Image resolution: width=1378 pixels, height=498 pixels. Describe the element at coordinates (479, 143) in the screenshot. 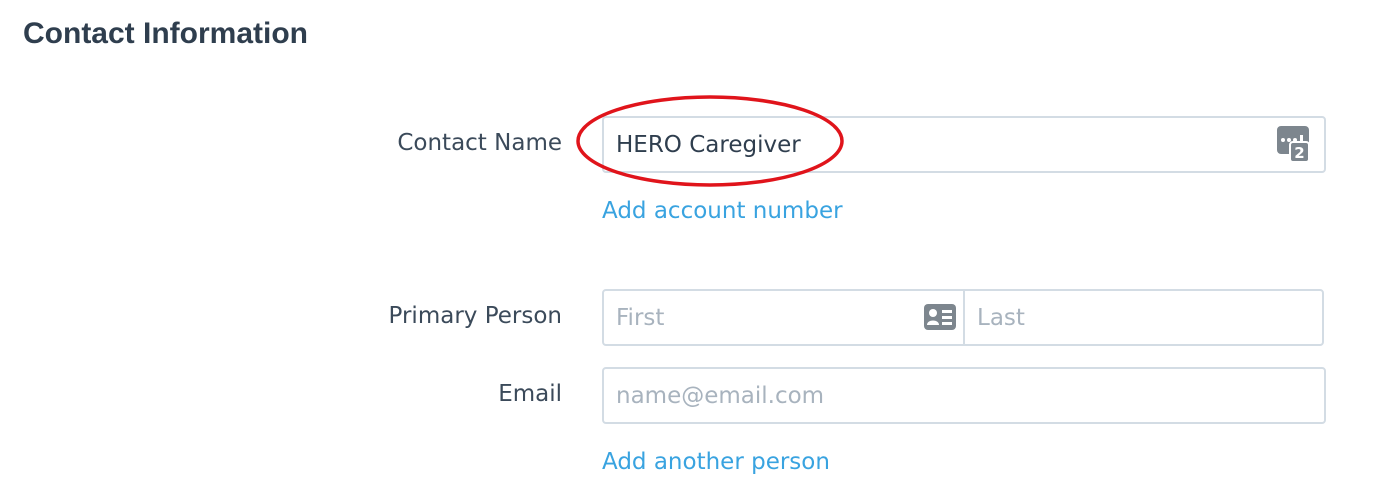

I see `contact-name-label: Contact Name` at that location.